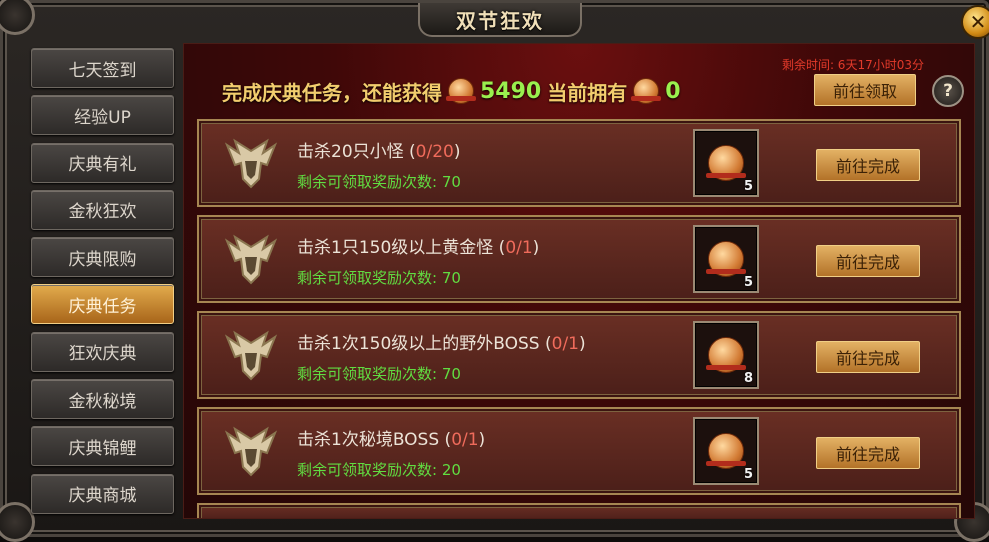  I want to click on sidebar-item-seven-day-signin: 七天签到, so click(102, 68).